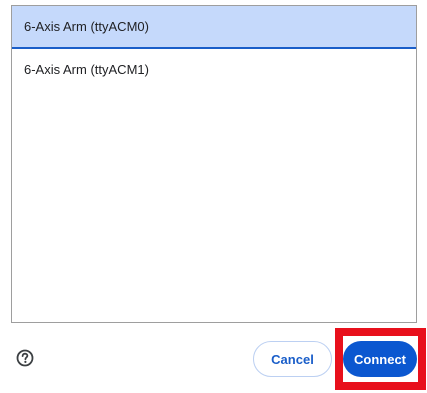 The height and width of the screenshot is (393, 427). What do you see at coordinates (214, 69) in the screenshot?
I see `list-item-ttyacm1: 6-Axis Arm (ttyACM1)` at bounding box center [214, 69].